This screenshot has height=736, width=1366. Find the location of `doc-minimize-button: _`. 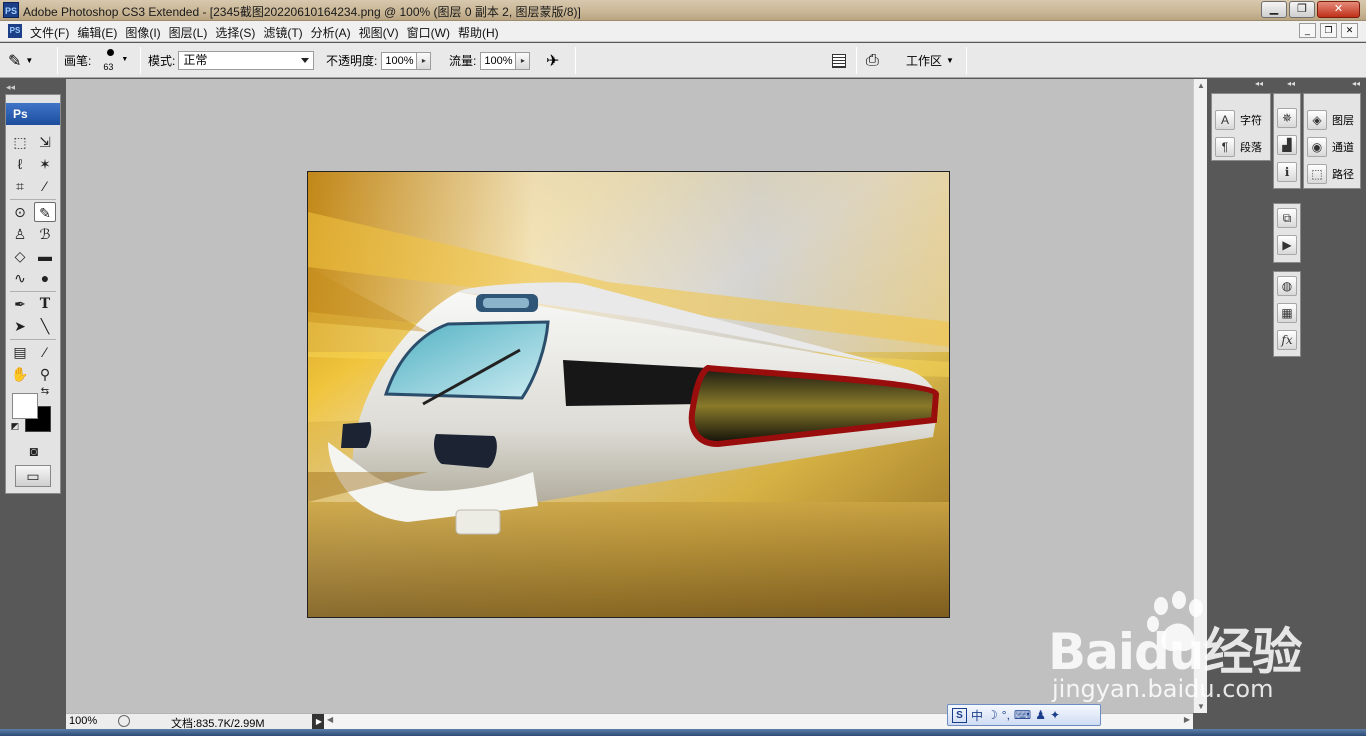

doc-minimize-button: _ is located at coordinates (1307, 30).